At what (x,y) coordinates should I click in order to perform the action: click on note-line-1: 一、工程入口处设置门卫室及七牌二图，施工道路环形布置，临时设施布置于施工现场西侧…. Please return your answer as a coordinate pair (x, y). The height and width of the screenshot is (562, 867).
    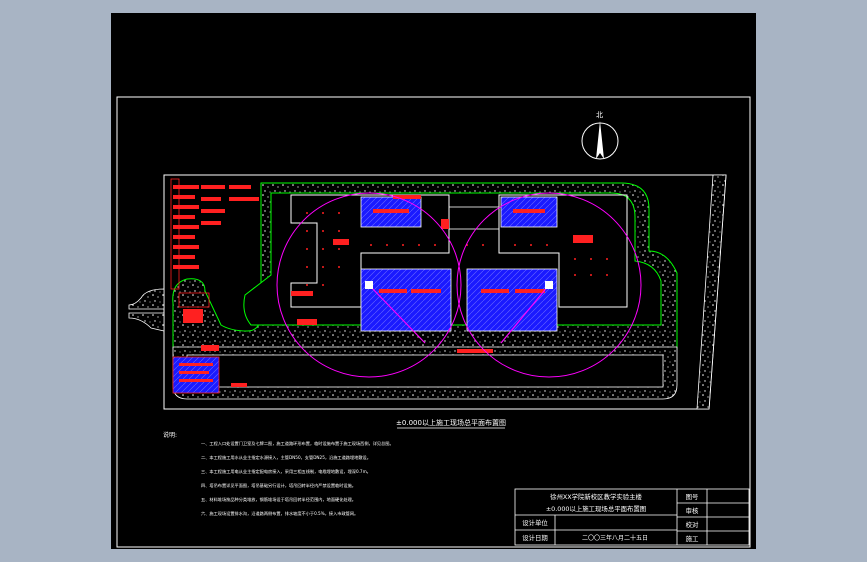
    Looking at the image, I should click on (297, 443).